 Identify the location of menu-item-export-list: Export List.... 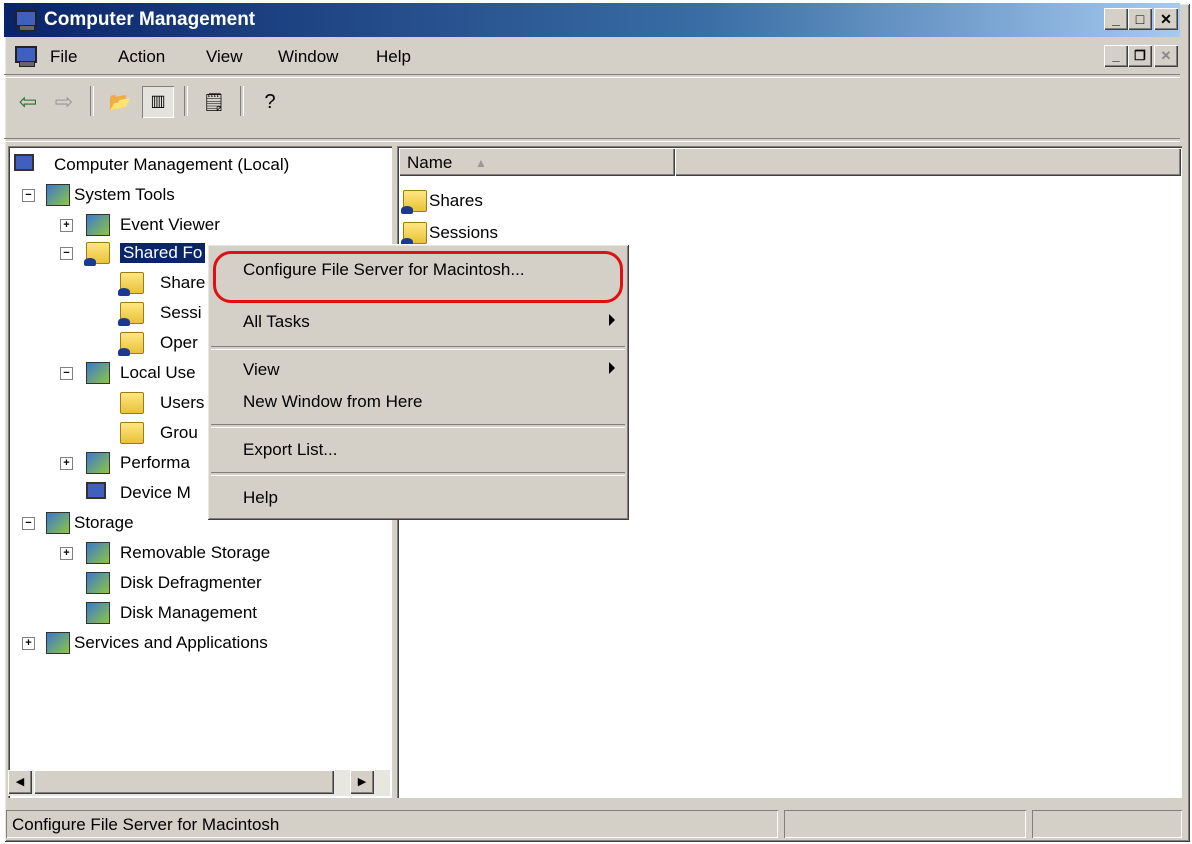
(418, 450).